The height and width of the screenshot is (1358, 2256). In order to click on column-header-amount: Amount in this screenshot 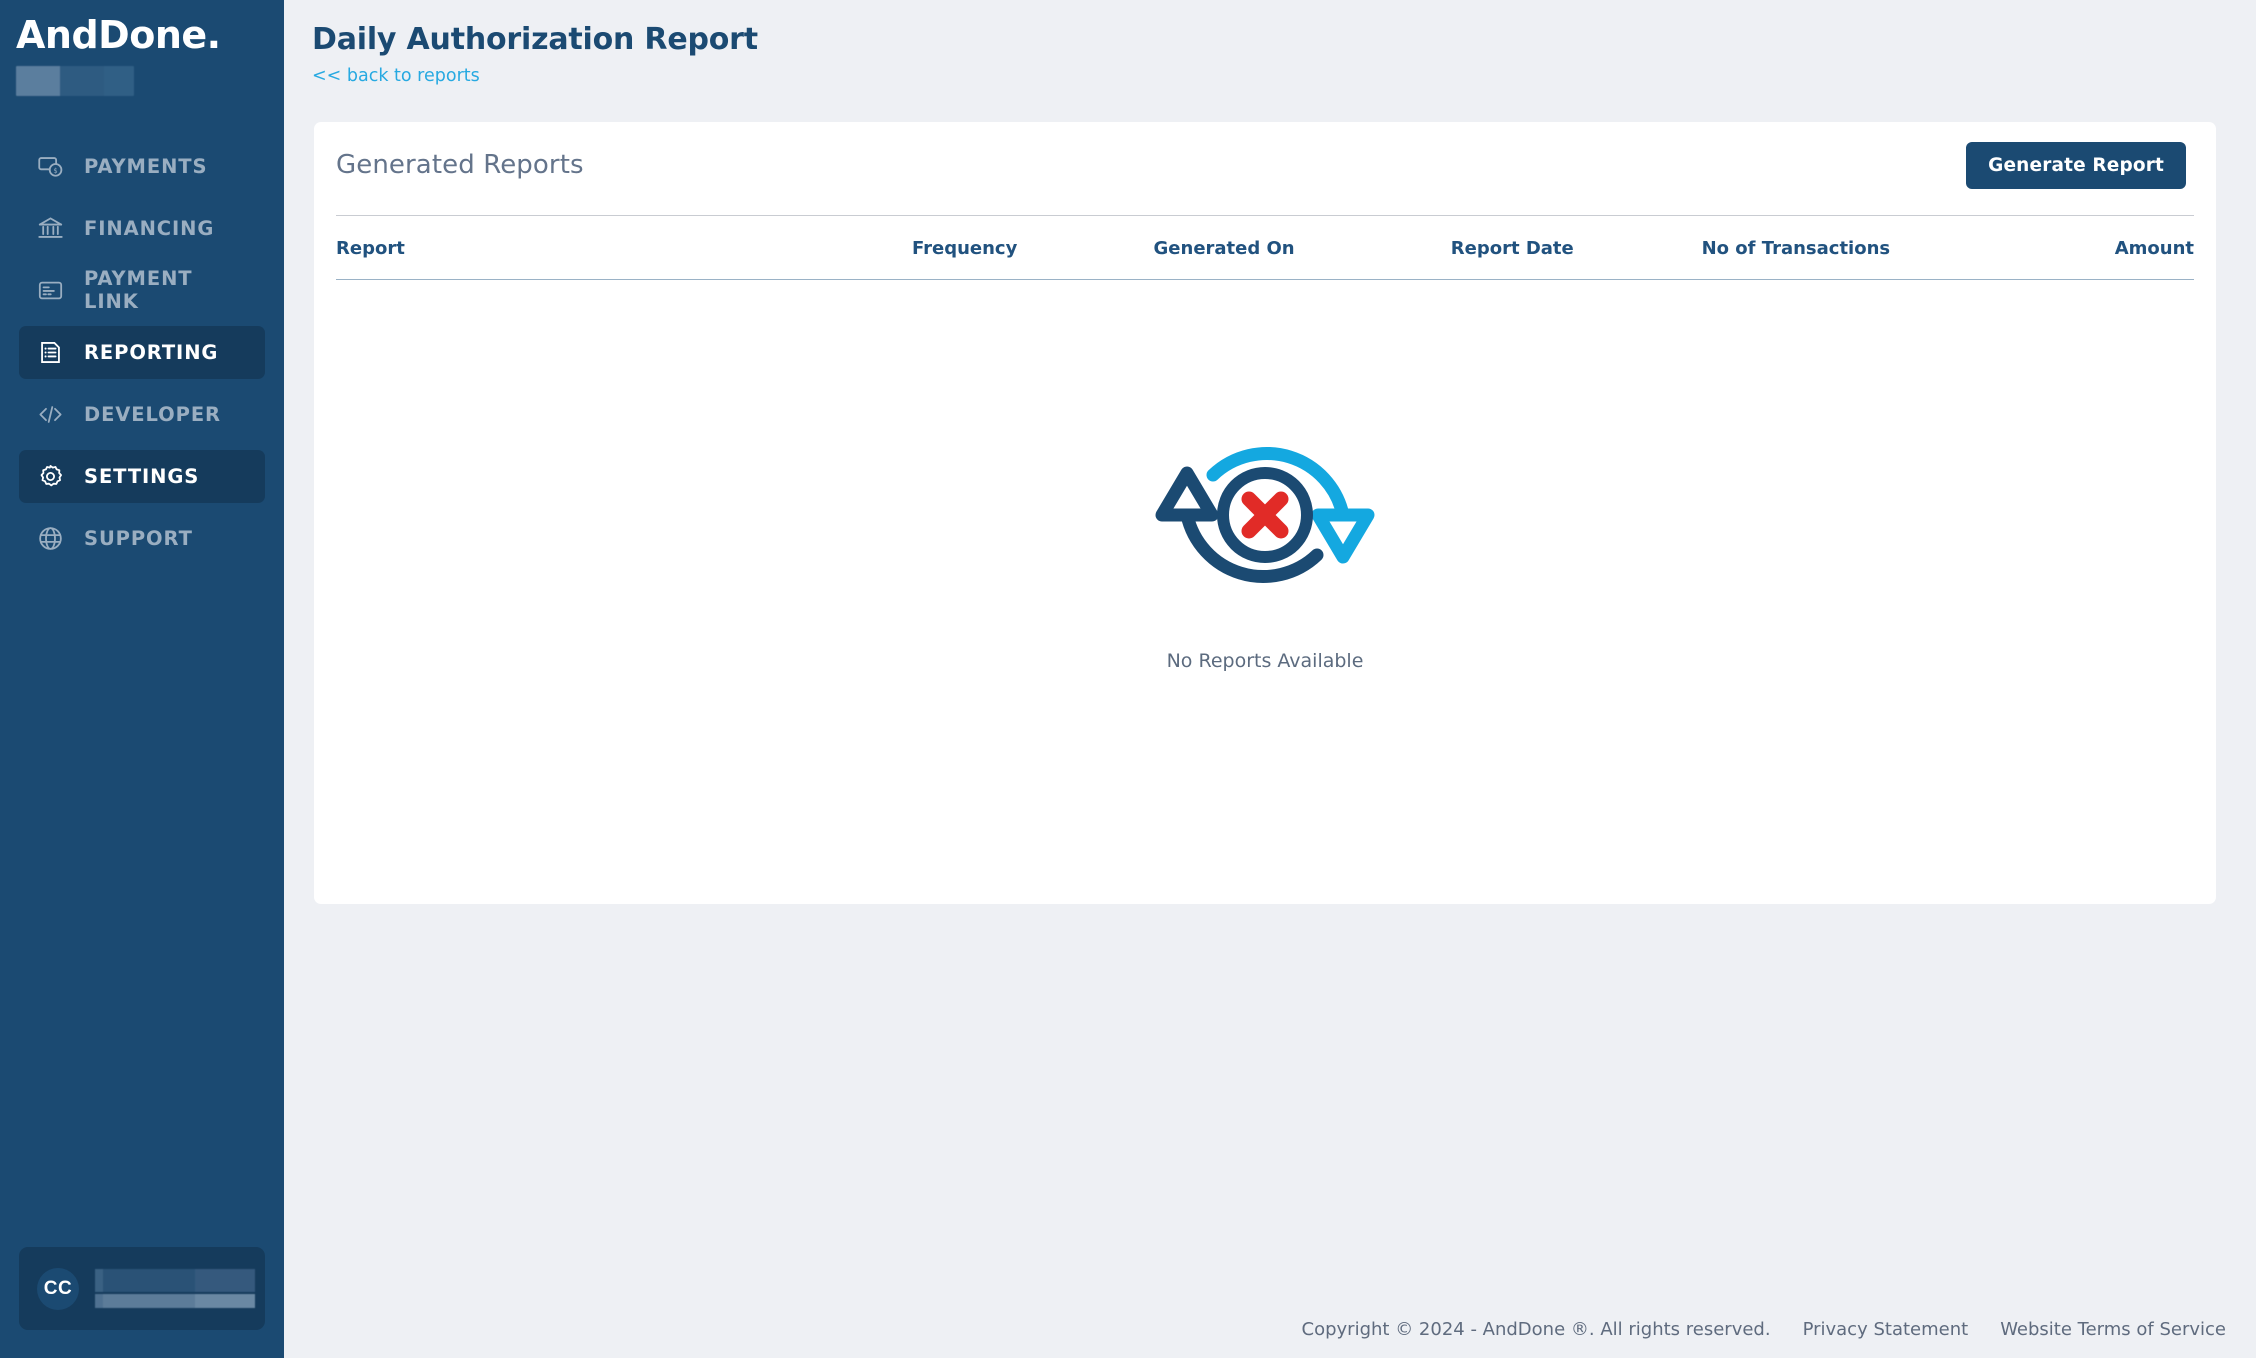, I will do `click(2087, 248)`.